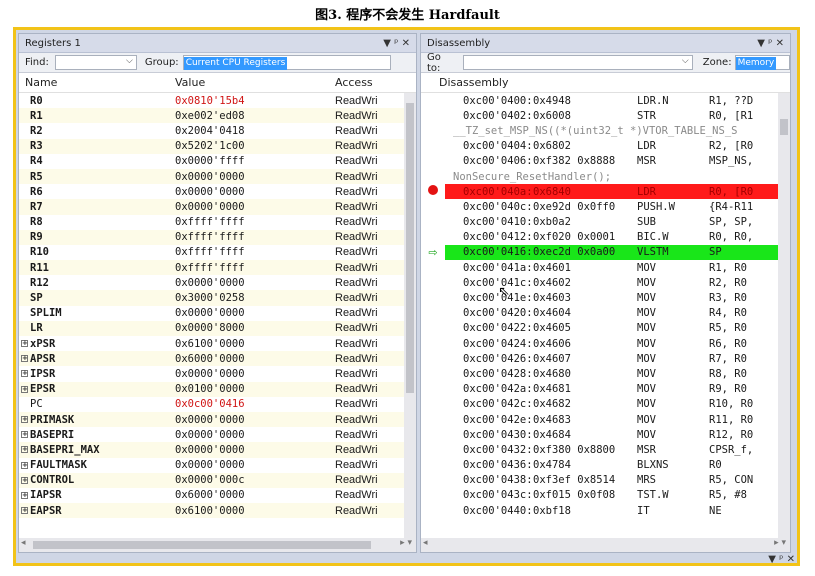 This screenshot has width=815, height=576. Describe the element at coordinates (217, 389) in the screenshot. I see `register-row: + EPSR 0x0100'0000 ReadWri` at that location.